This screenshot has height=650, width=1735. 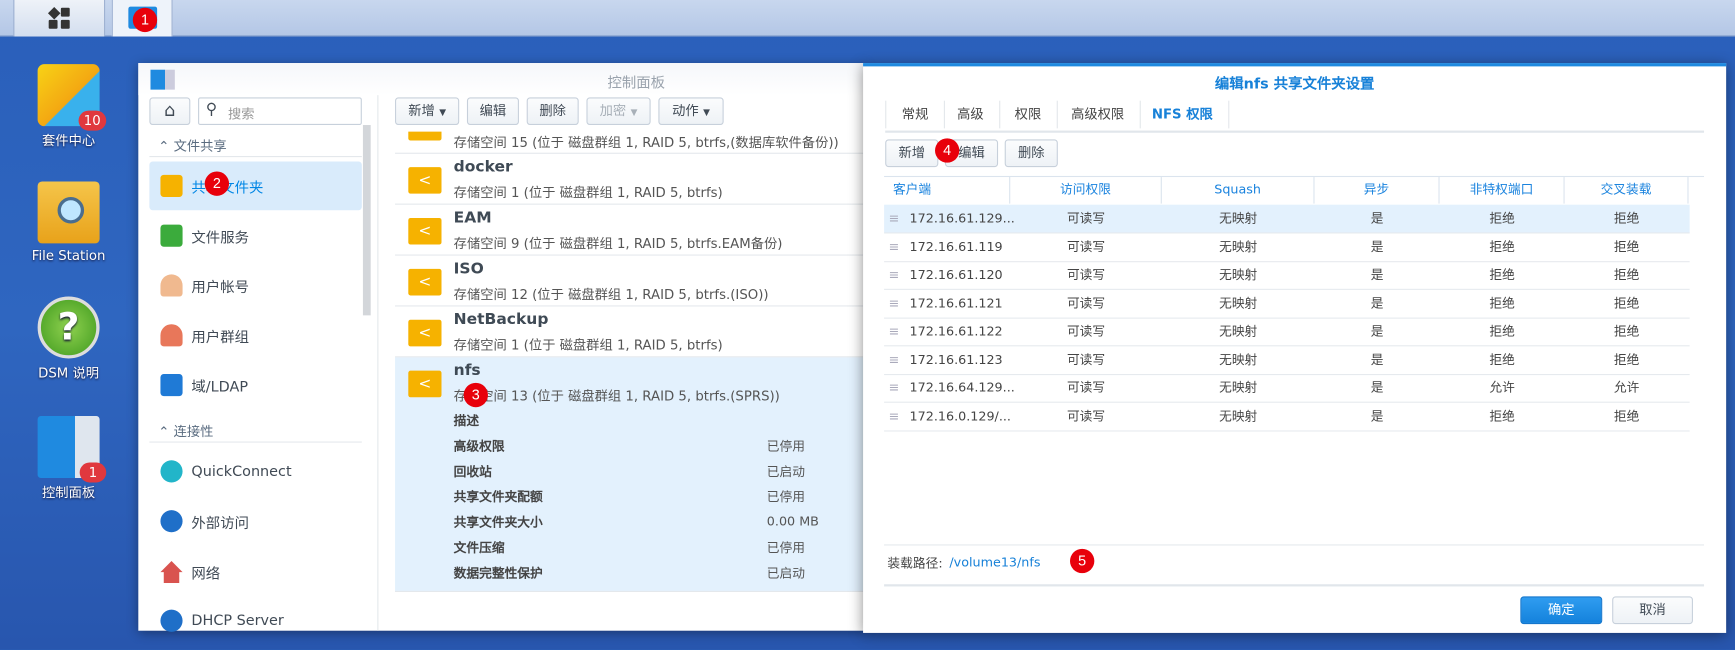 I want to click on globe-icon, so click(x=171, y=521).